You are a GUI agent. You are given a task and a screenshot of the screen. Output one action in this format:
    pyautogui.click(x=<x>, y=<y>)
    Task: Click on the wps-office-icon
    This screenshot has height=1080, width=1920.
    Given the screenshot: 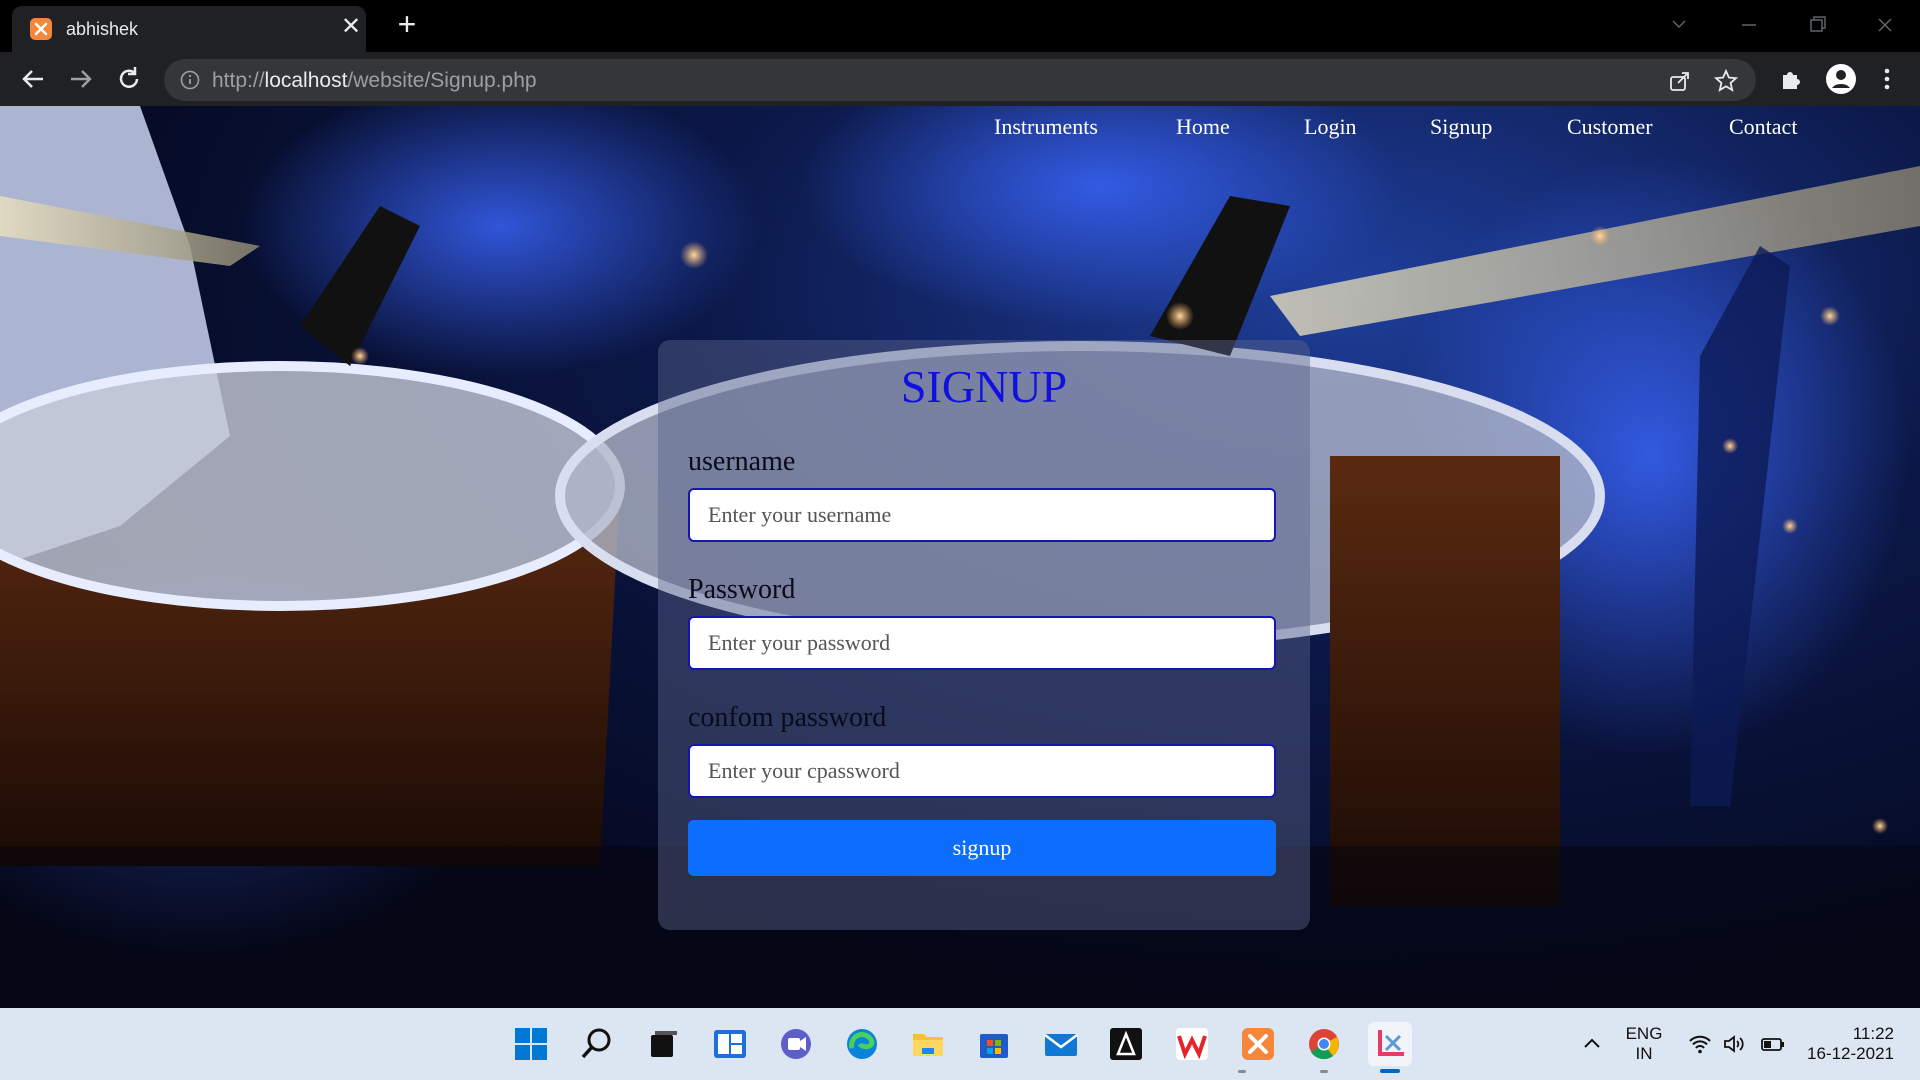 What is the action you would take?
    pyautogui.click(x=1192, y=1044)
    